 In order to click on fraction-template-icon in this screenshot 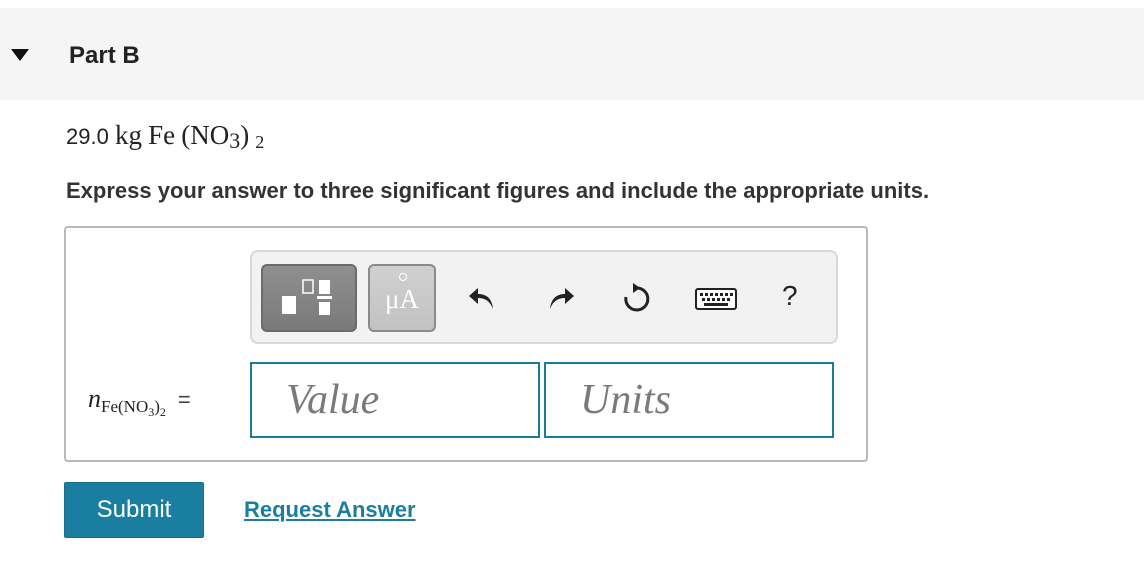, I will do `click(307, 297)`.